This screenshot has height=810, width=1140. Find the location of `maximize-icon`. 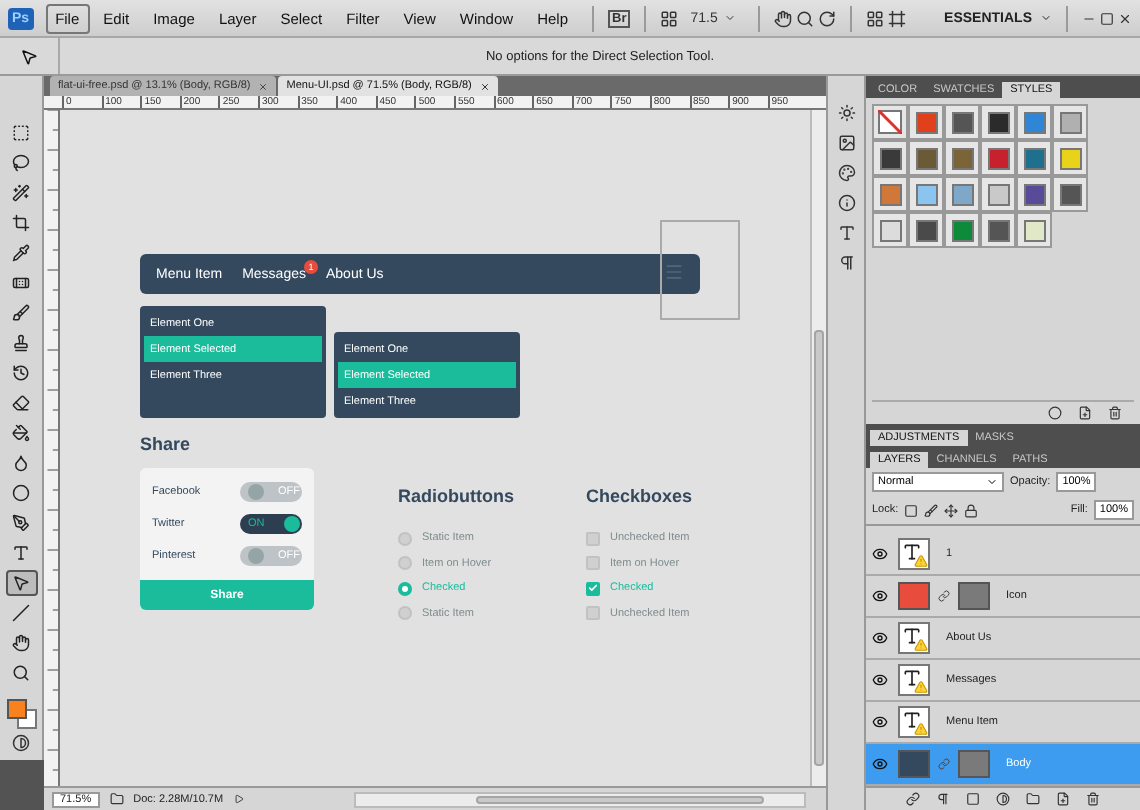

maximize-icon is located at coordinates (1107, 18).